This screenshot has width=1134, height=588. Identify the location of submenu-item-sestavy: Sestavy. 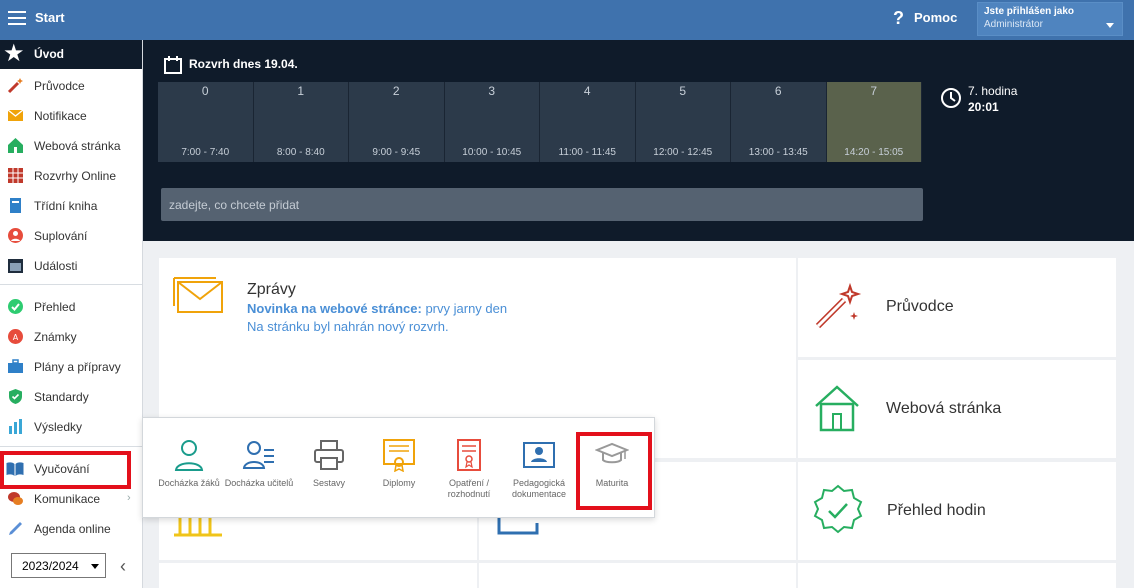
(329, 463).